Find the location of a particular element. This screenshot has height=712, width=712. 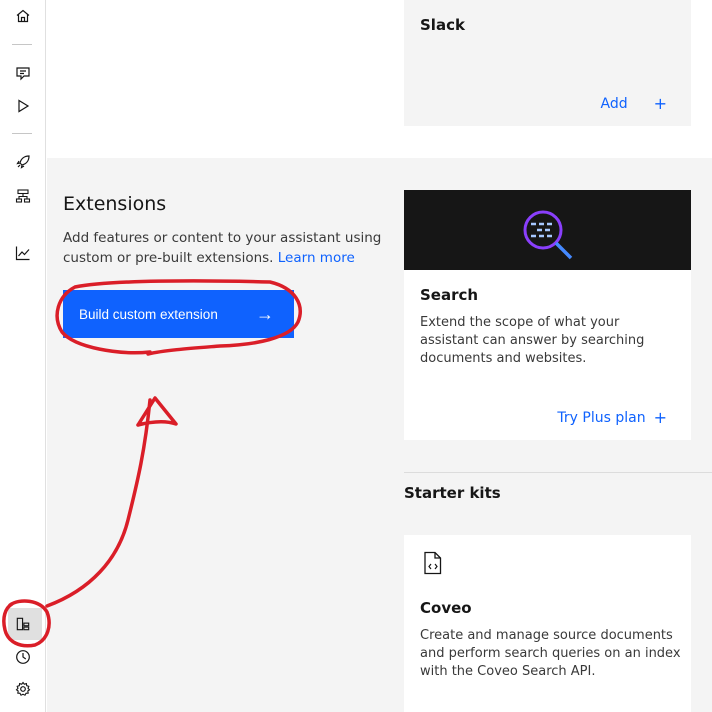

slack-add-label: Add is located at coordinates (614, 103).